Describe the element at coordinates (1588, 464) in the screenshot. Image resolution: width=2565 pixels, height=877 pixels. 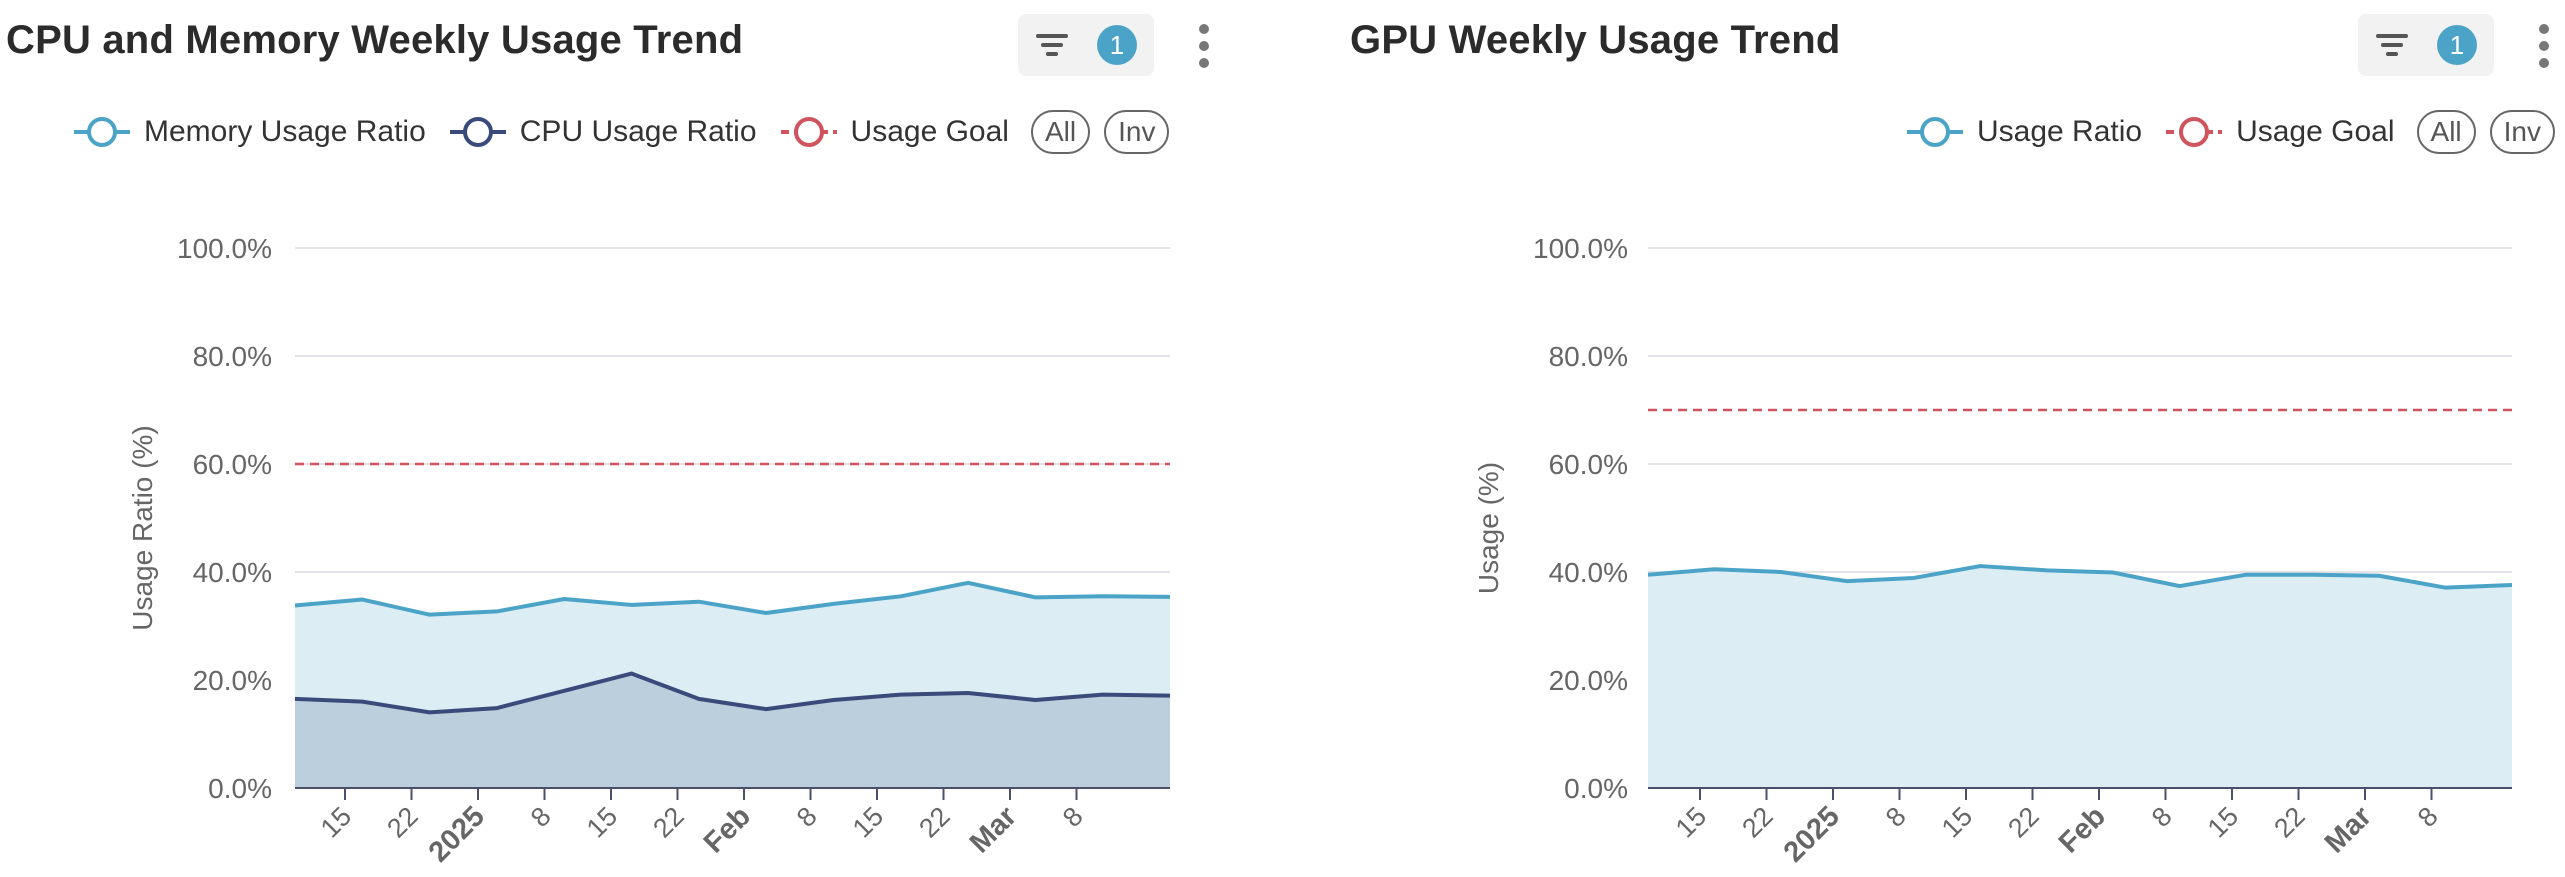
I see `y-tick-label: 60.0%` at that location.